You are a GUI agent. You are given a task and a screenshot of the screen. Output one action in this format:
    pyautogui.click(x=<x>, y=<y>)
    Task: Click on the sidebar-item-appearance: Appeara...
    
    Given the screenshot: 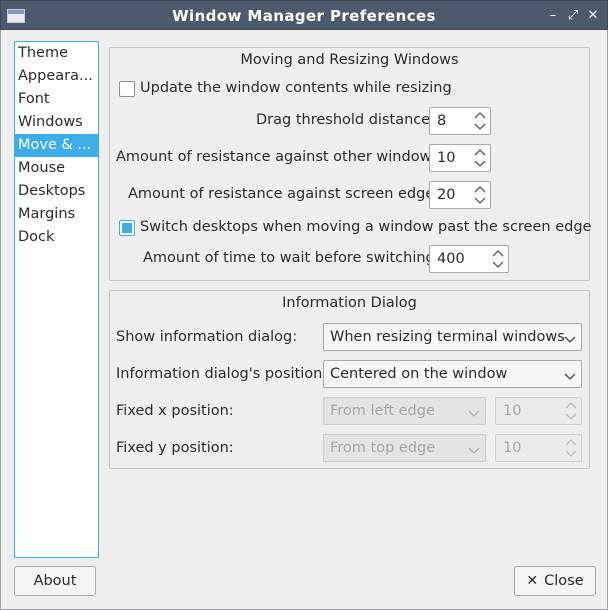 What is the action you would take?
    pyautogui.click(x=56, y=76)
    